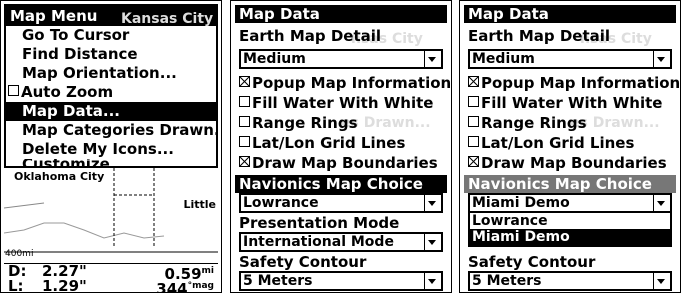 This screenshot has width=681, height=293. I want to click on list-item: Miami Demo, so click(570, 237).